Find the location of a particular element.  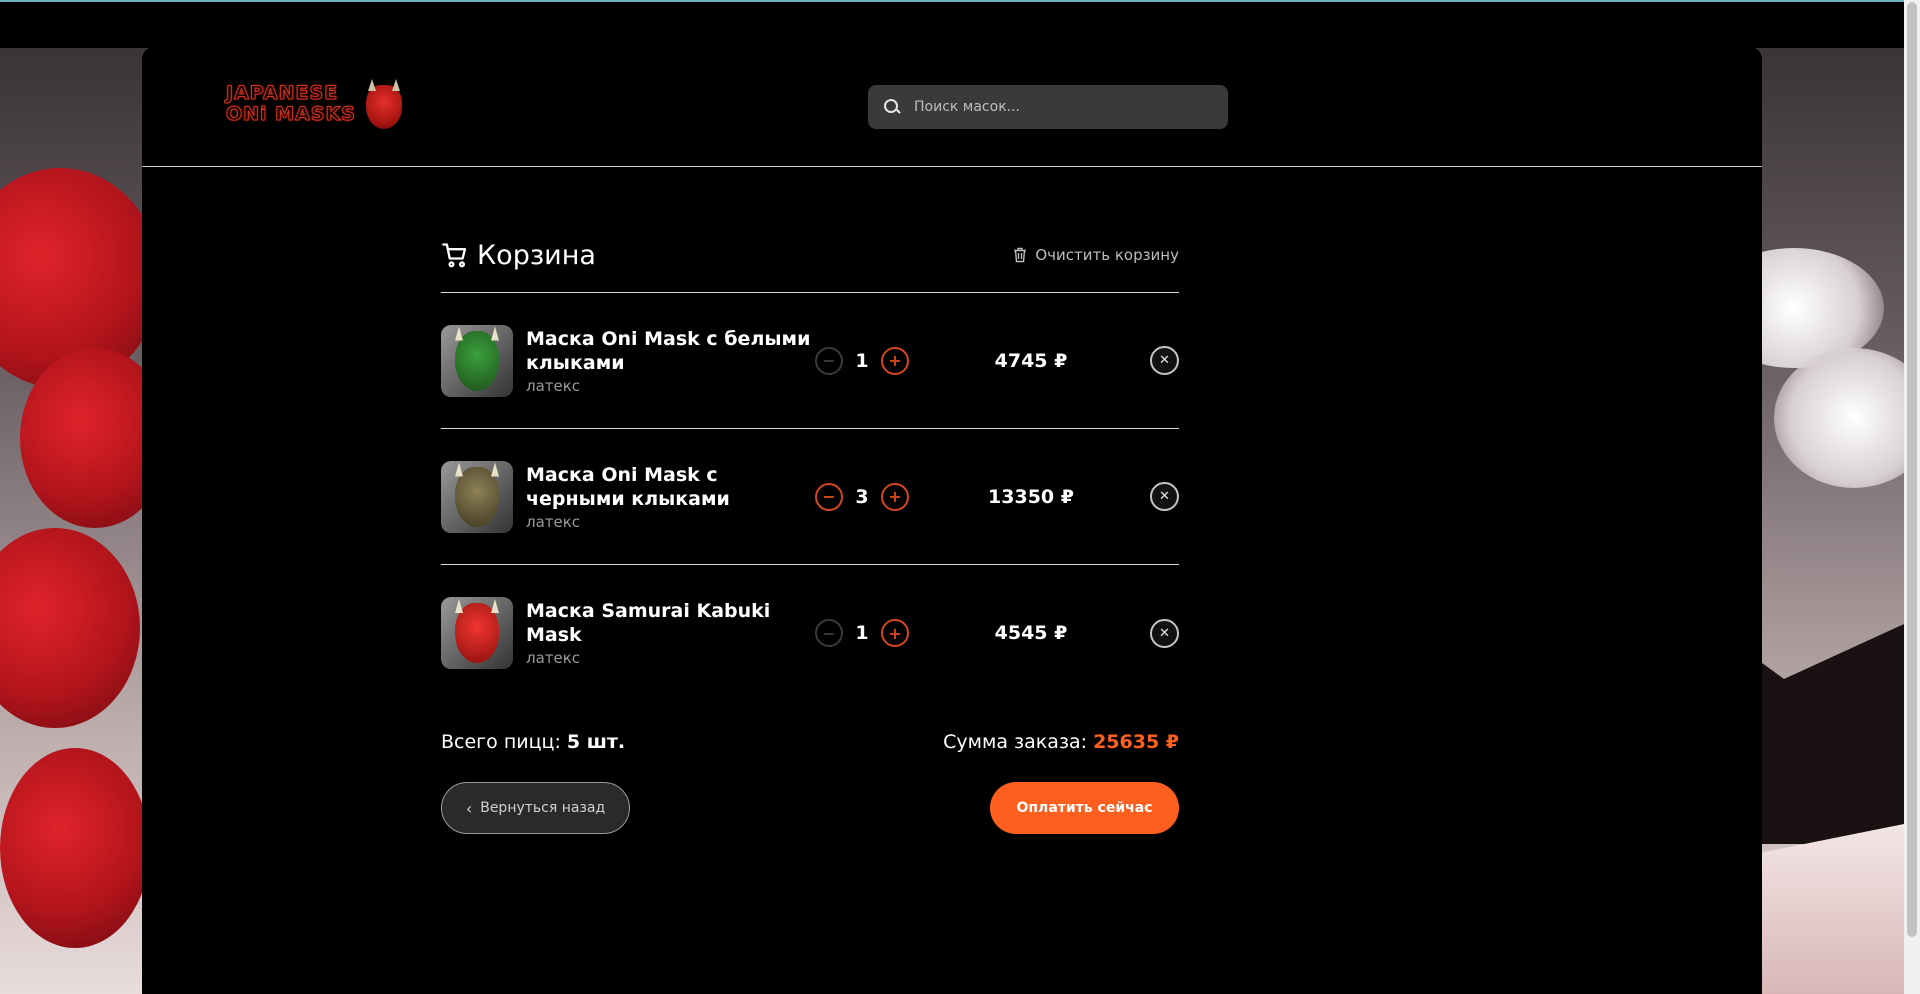

browser-top-bar is located at coordinates (952, 24).